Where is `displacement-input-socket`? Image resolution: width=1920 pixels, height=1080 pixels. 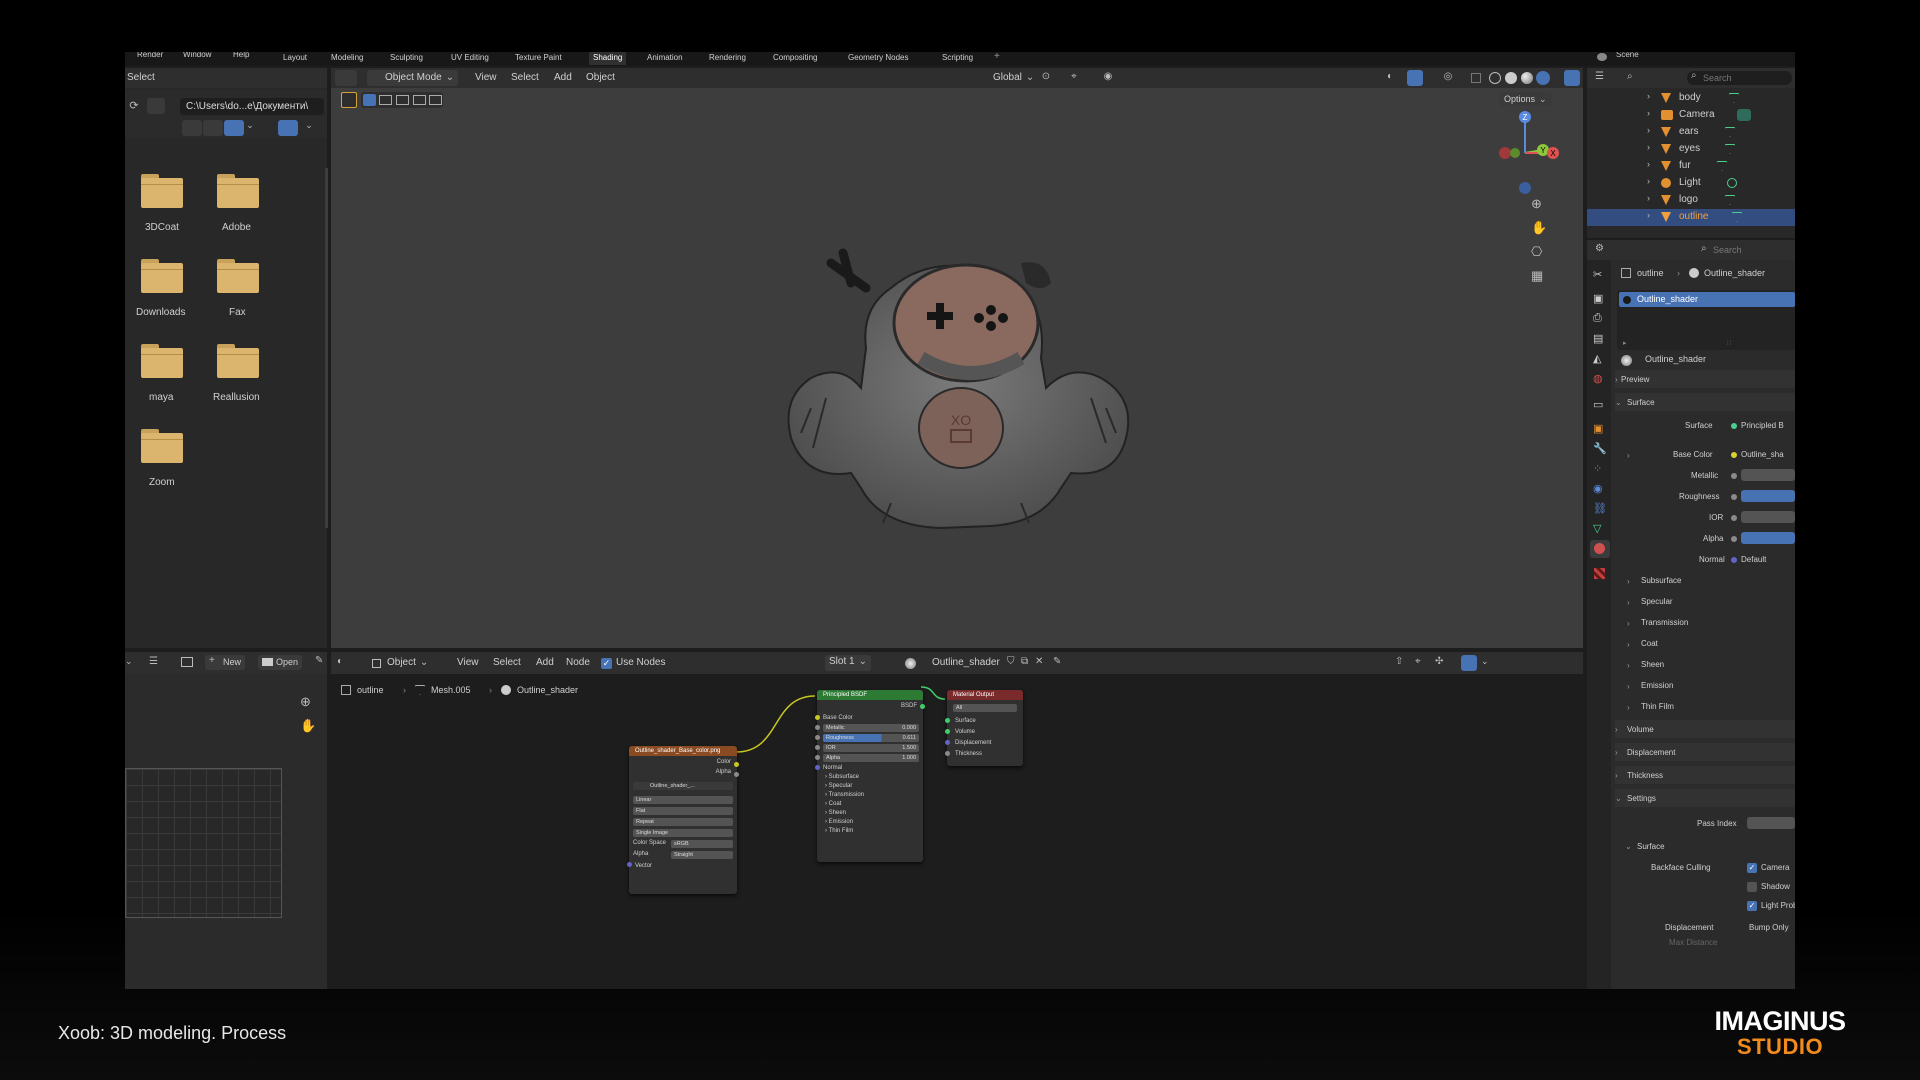 displacement-input-socket is located at coordinates (947, 742).